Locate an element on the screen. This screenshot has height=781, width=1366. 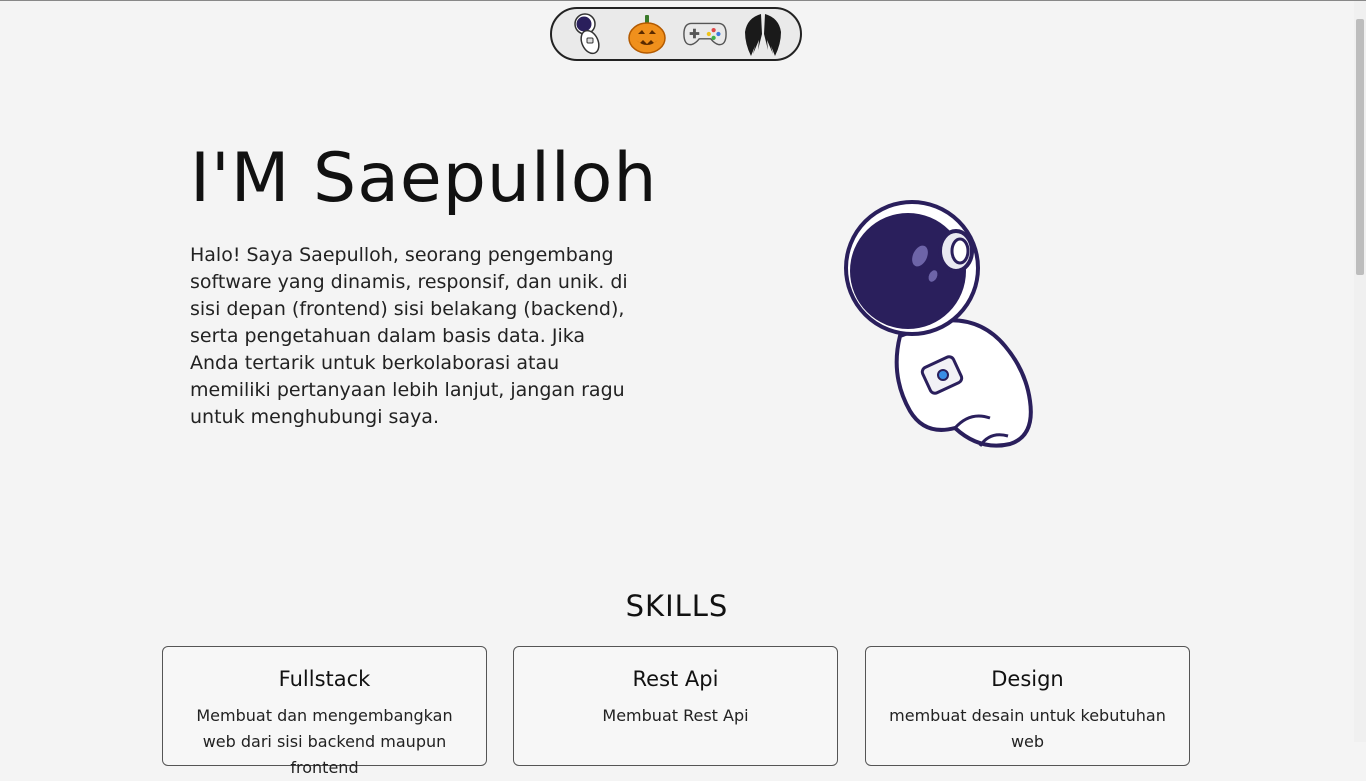
astronaut-icon is located at coordinates (587, 34).